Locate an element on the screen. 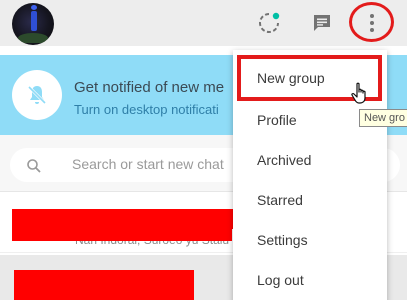 This screenshot has width=407, height=300. enable-notifications-link: Turn on desktop notificati is located at coordinates (146, 109).